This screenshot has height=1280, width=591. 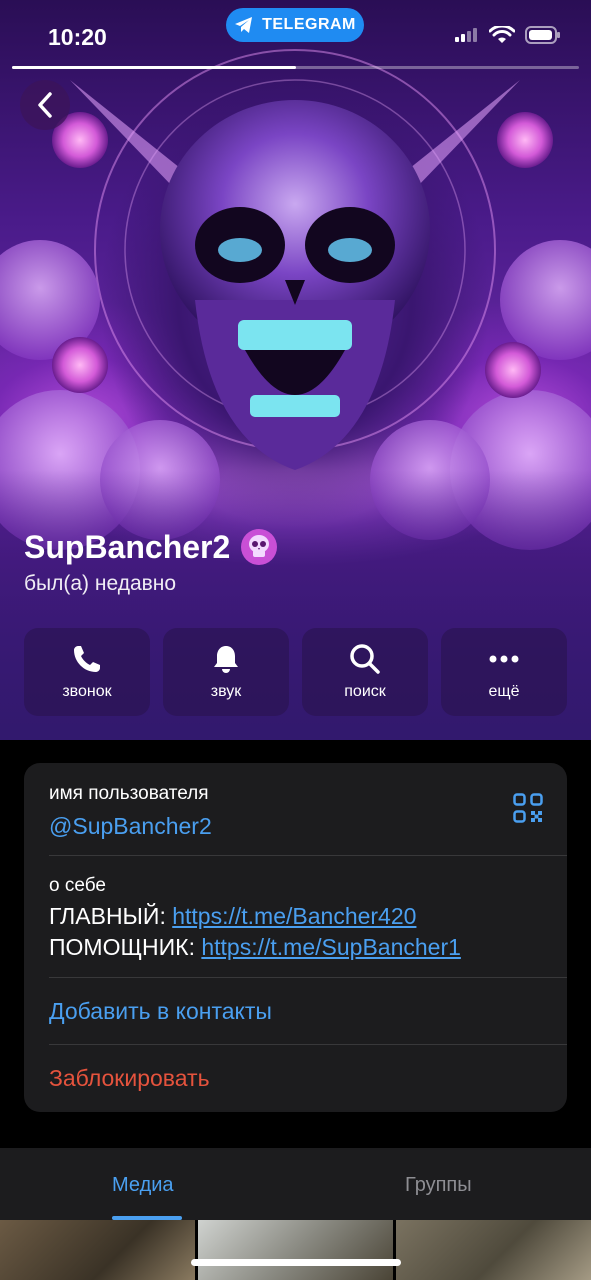 What do you see at coordinates (295, 1184) in the screenshot?
I see `profile-tabs: Медиа Группы` at bounding box center [295, 1184].